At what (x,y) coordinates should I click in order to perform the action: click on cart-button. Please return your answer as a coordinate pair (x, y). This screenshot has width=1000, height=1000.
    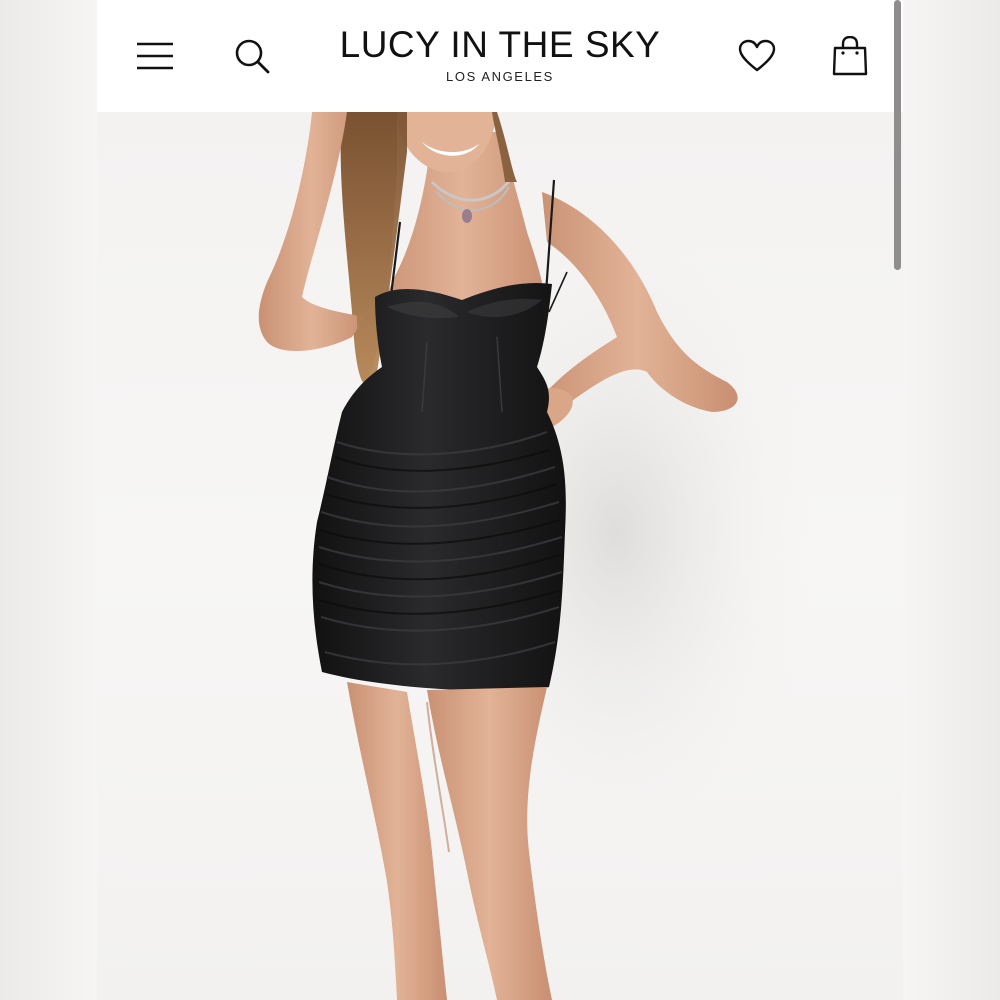
    Looking at the image, I should click on (850, 56).